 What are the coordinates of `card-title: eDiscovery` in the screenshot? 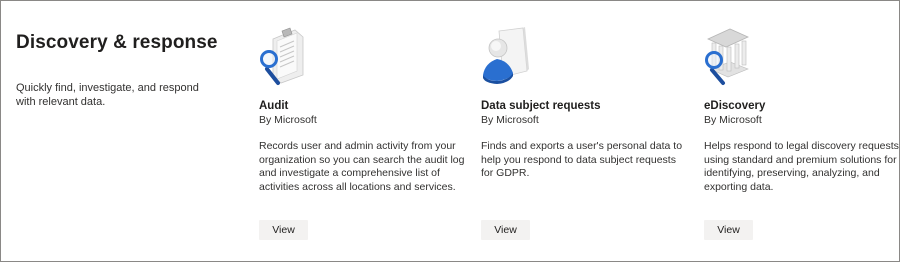 It's located at (735, 106).